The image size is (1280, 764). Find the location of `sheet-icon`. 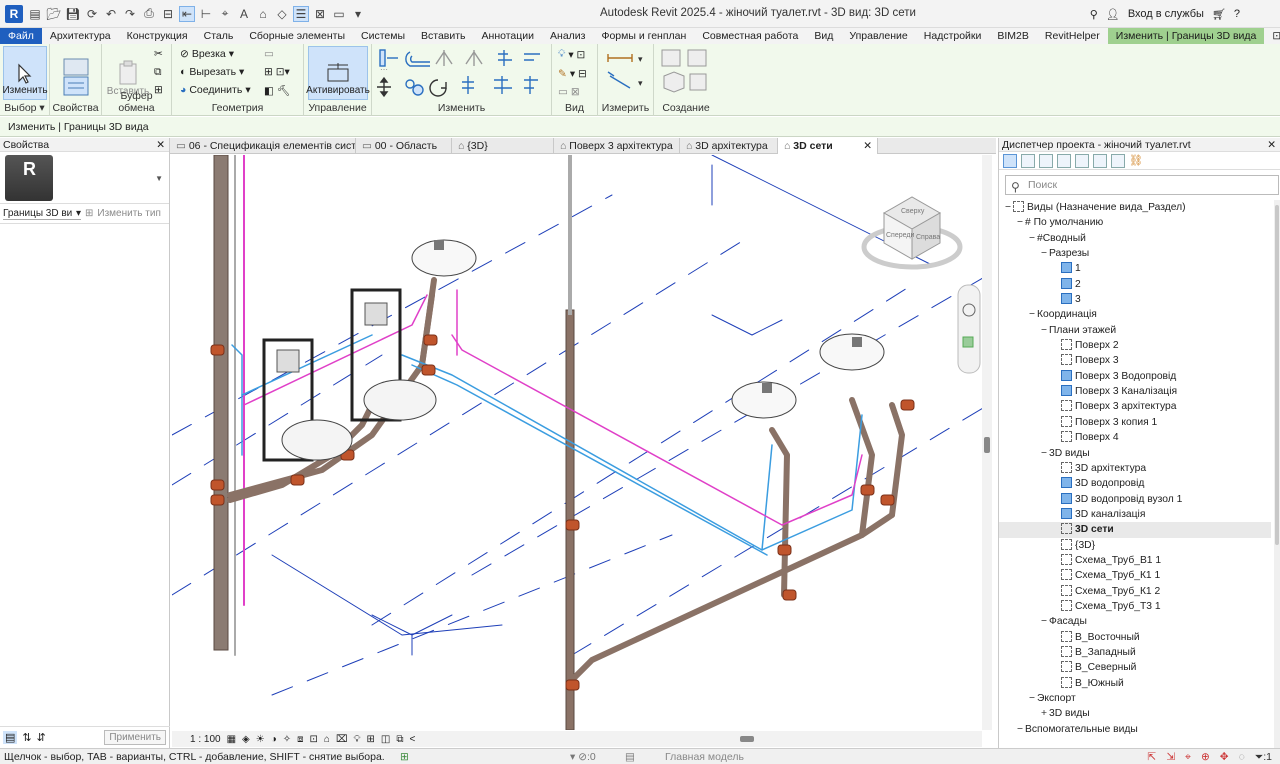

sheet-icon is located at coordinates (1082, 160).